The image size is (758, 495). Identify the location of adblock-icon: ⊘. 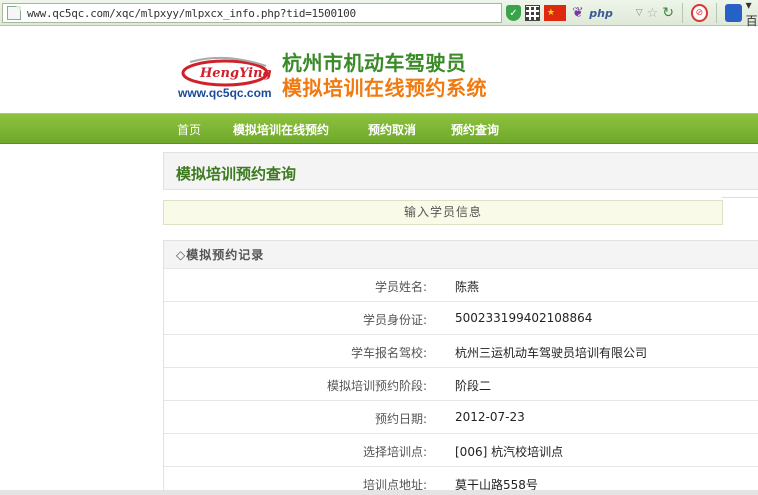
(699, 13).